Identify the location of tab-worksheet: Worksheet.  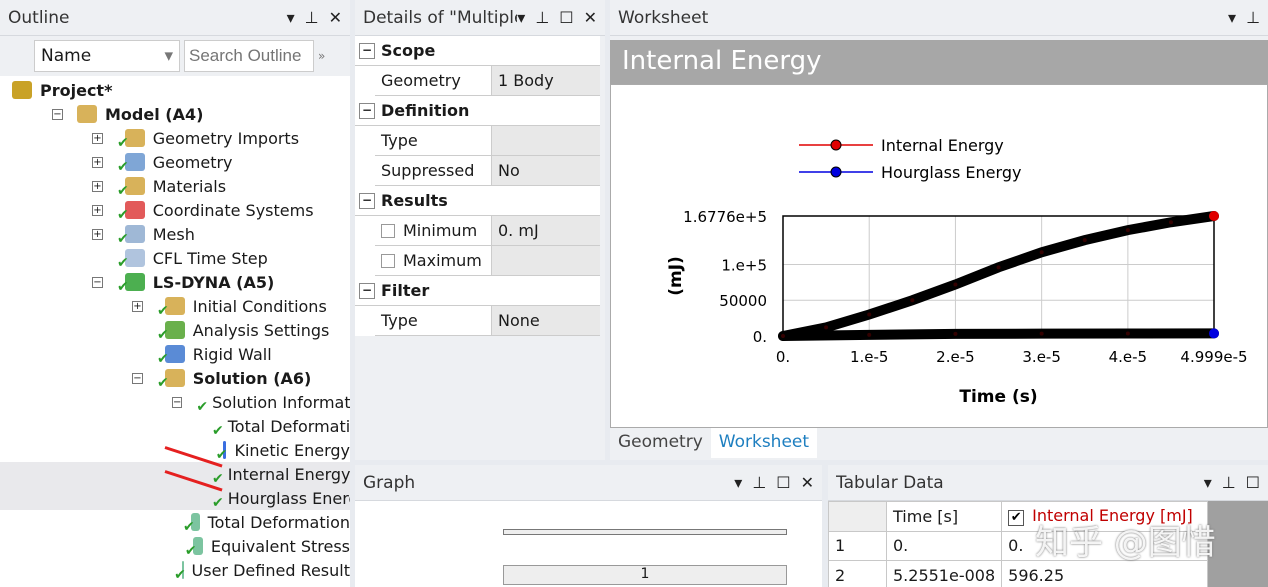
(764, 443).